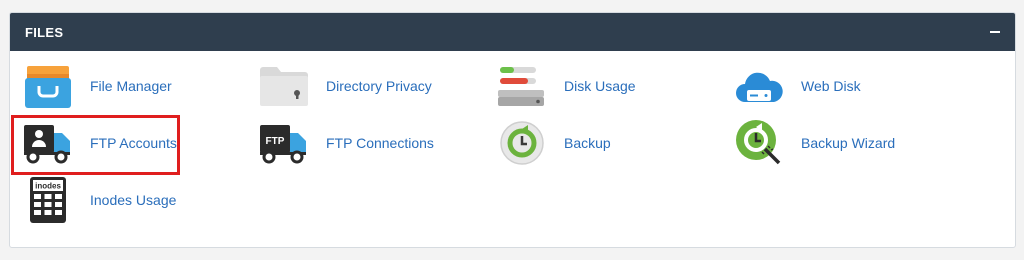 This screenshot has width=1024, height=260. What do you see at coordinates (379, 86) in the screenshot?
I see `directory-privacy-label: Directory Privacy` at bounding box center [379, 86].